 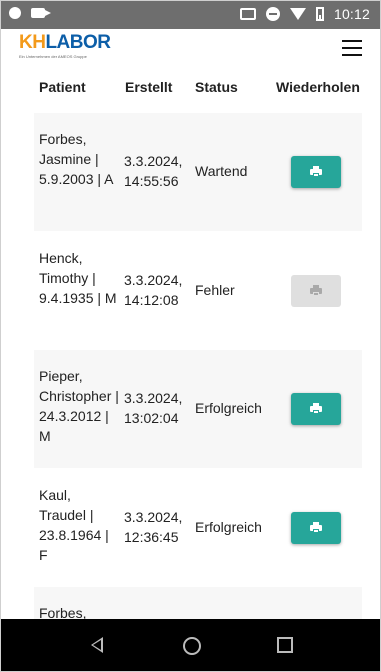 I want to click on header-created: Erstellt, so click(x=149, y=87).